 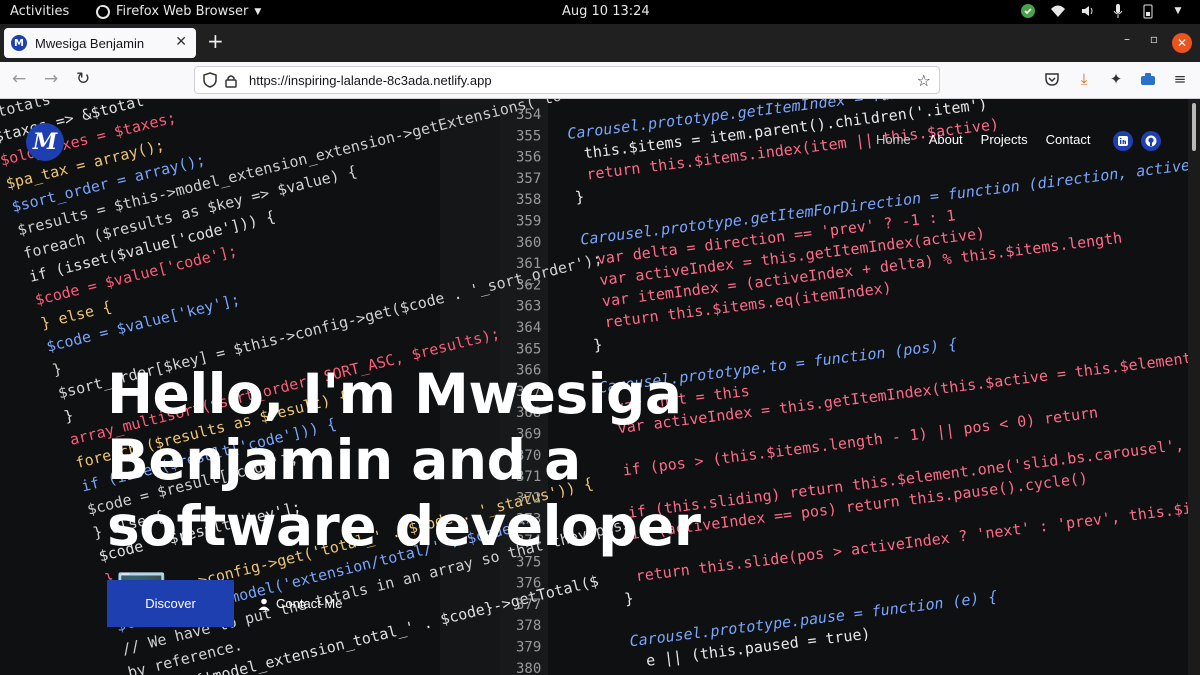 I want to click on volume-icon, so click(x=1088, y=11).